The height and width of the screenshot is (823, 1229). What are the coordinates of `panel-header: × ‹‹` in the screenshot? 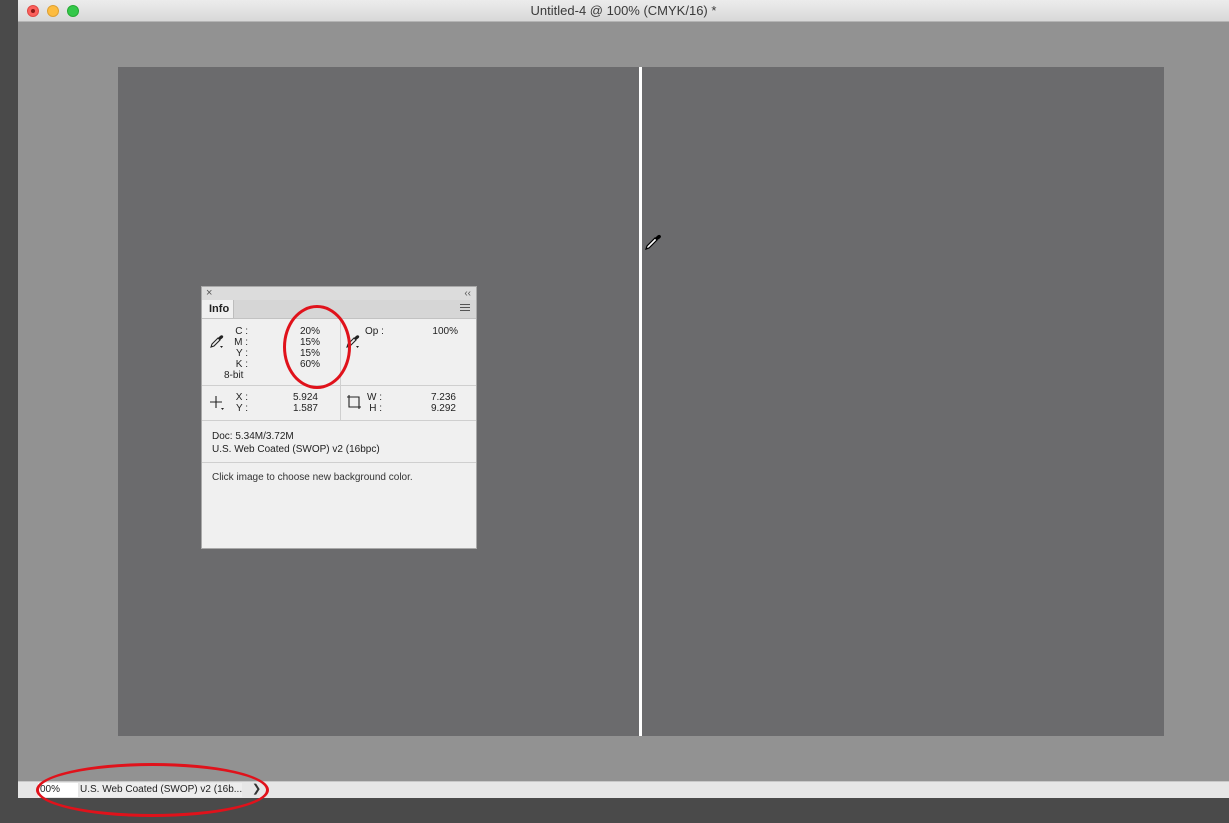 It's located at (339, 293).